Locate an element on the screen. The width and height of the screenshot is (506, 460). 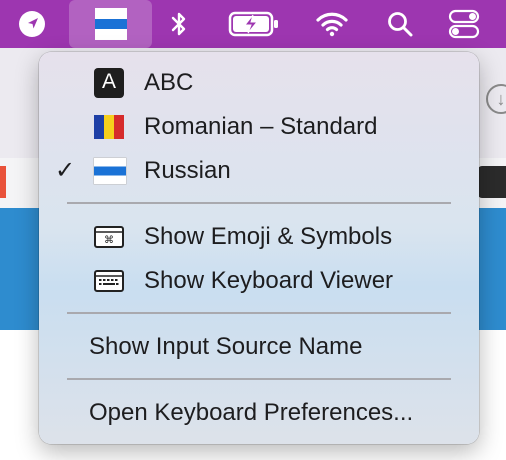
wifi-status-item is located at coordinates (332, 24).